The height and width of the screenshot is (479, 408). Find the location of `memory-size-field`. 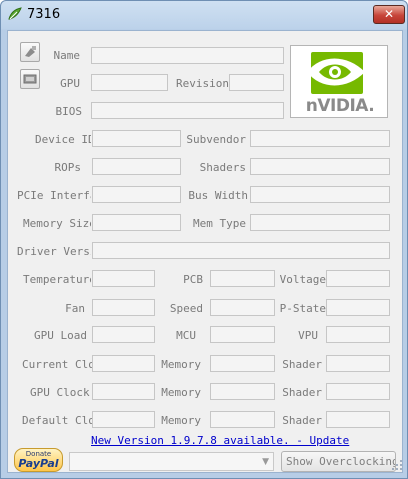

memory-size-field is located at coordinates (136, 222).